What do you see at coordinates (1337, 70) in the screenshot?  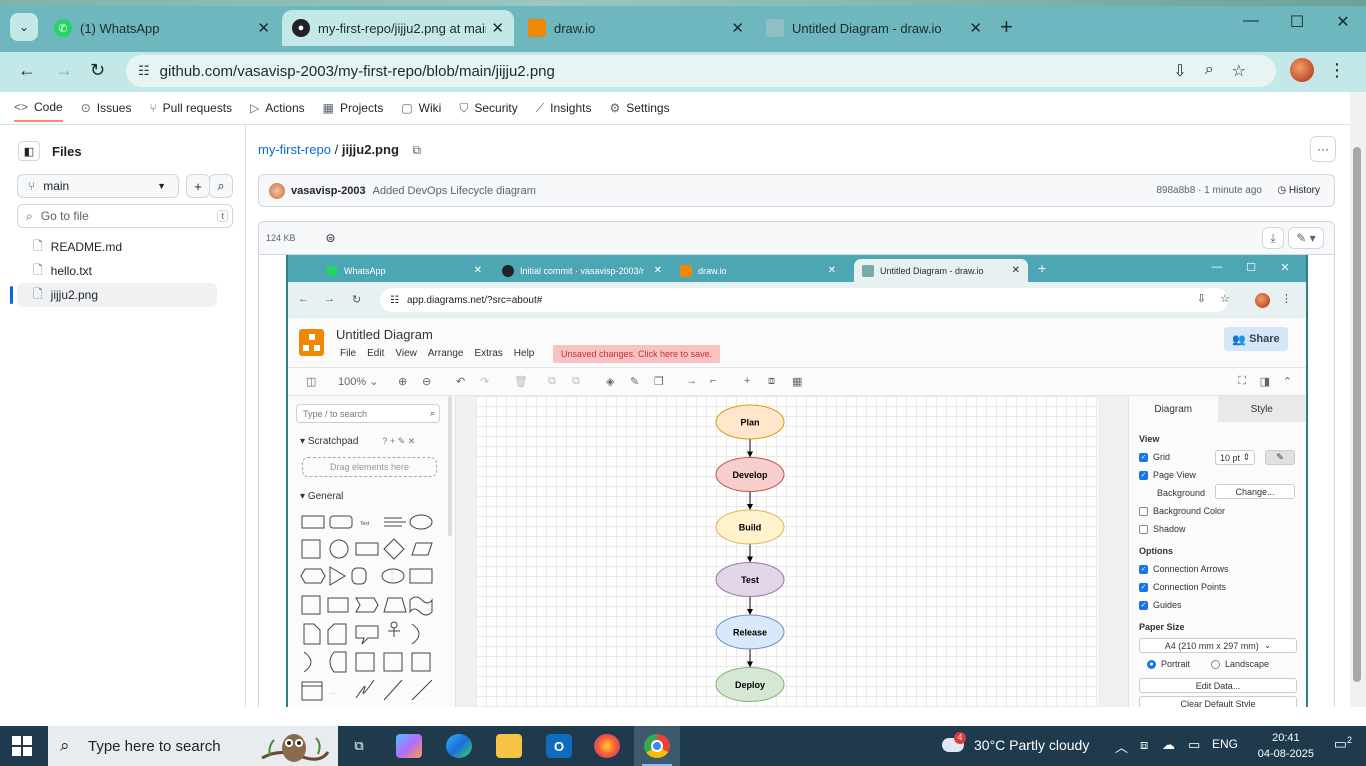 I see `browser-menu-icon: ⋮` at bounding box center [1337, 70].